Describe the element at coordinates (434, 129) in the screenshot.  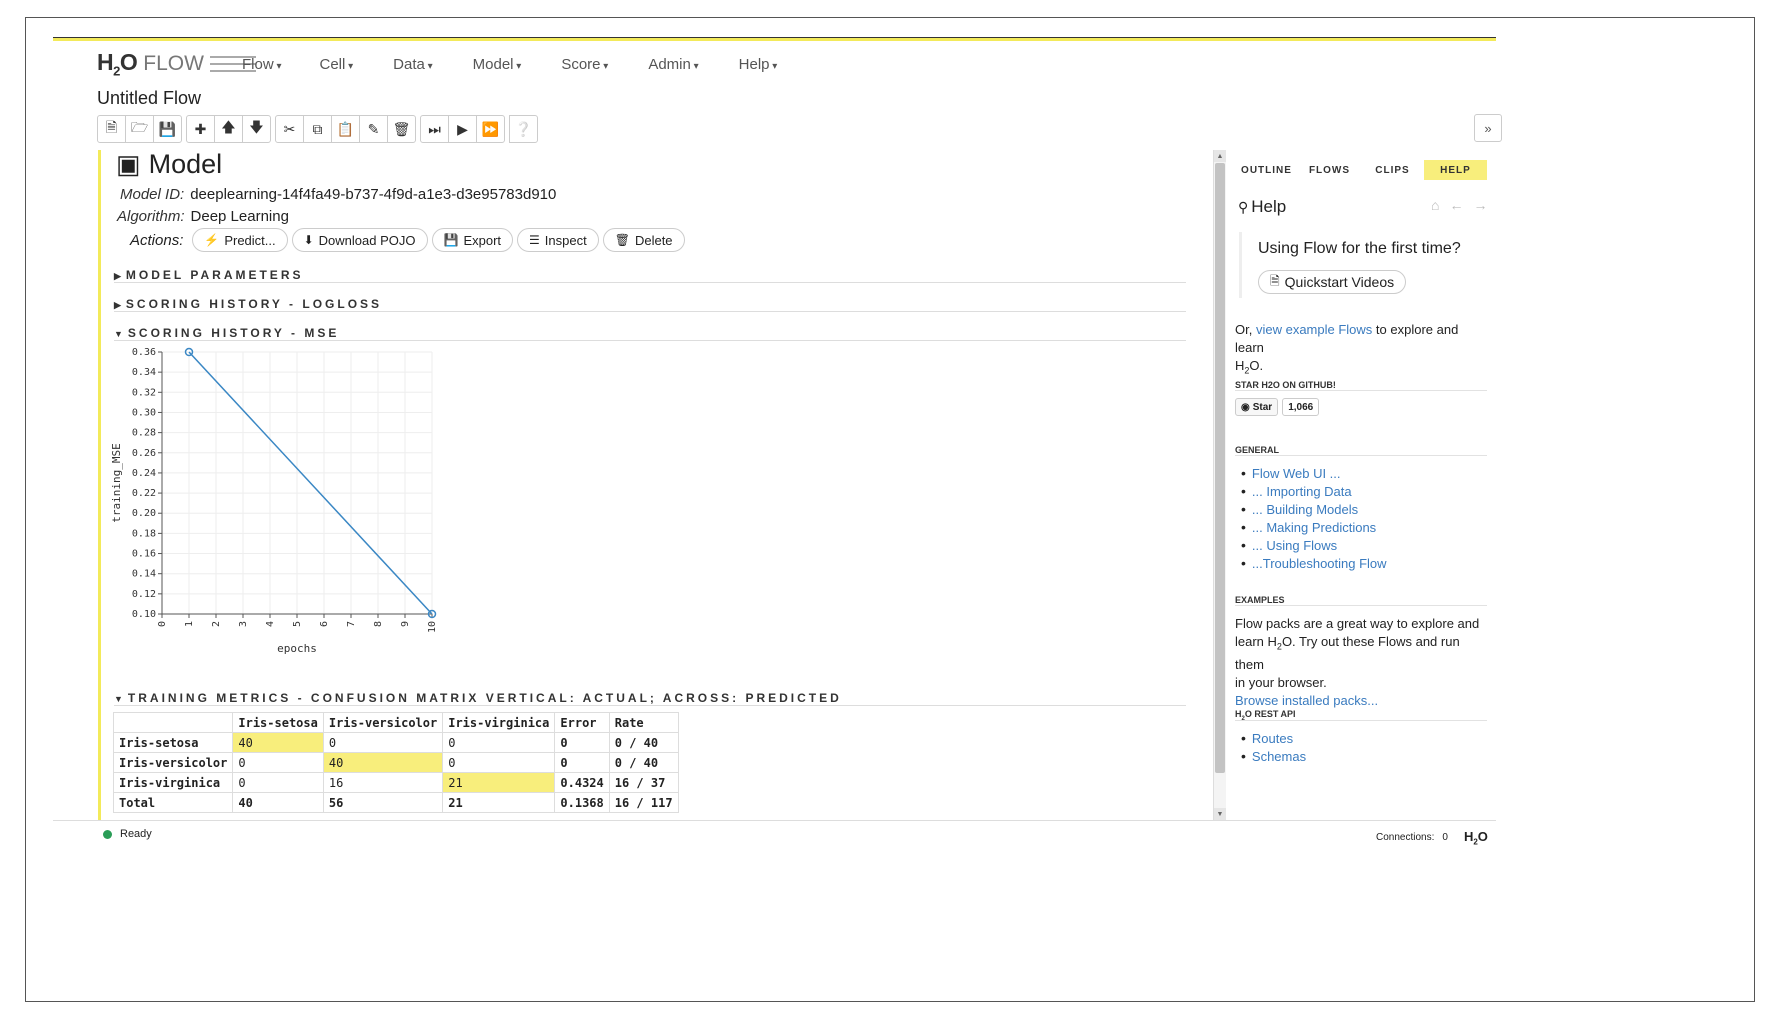
I see `step-icon: ⏭` at that location.